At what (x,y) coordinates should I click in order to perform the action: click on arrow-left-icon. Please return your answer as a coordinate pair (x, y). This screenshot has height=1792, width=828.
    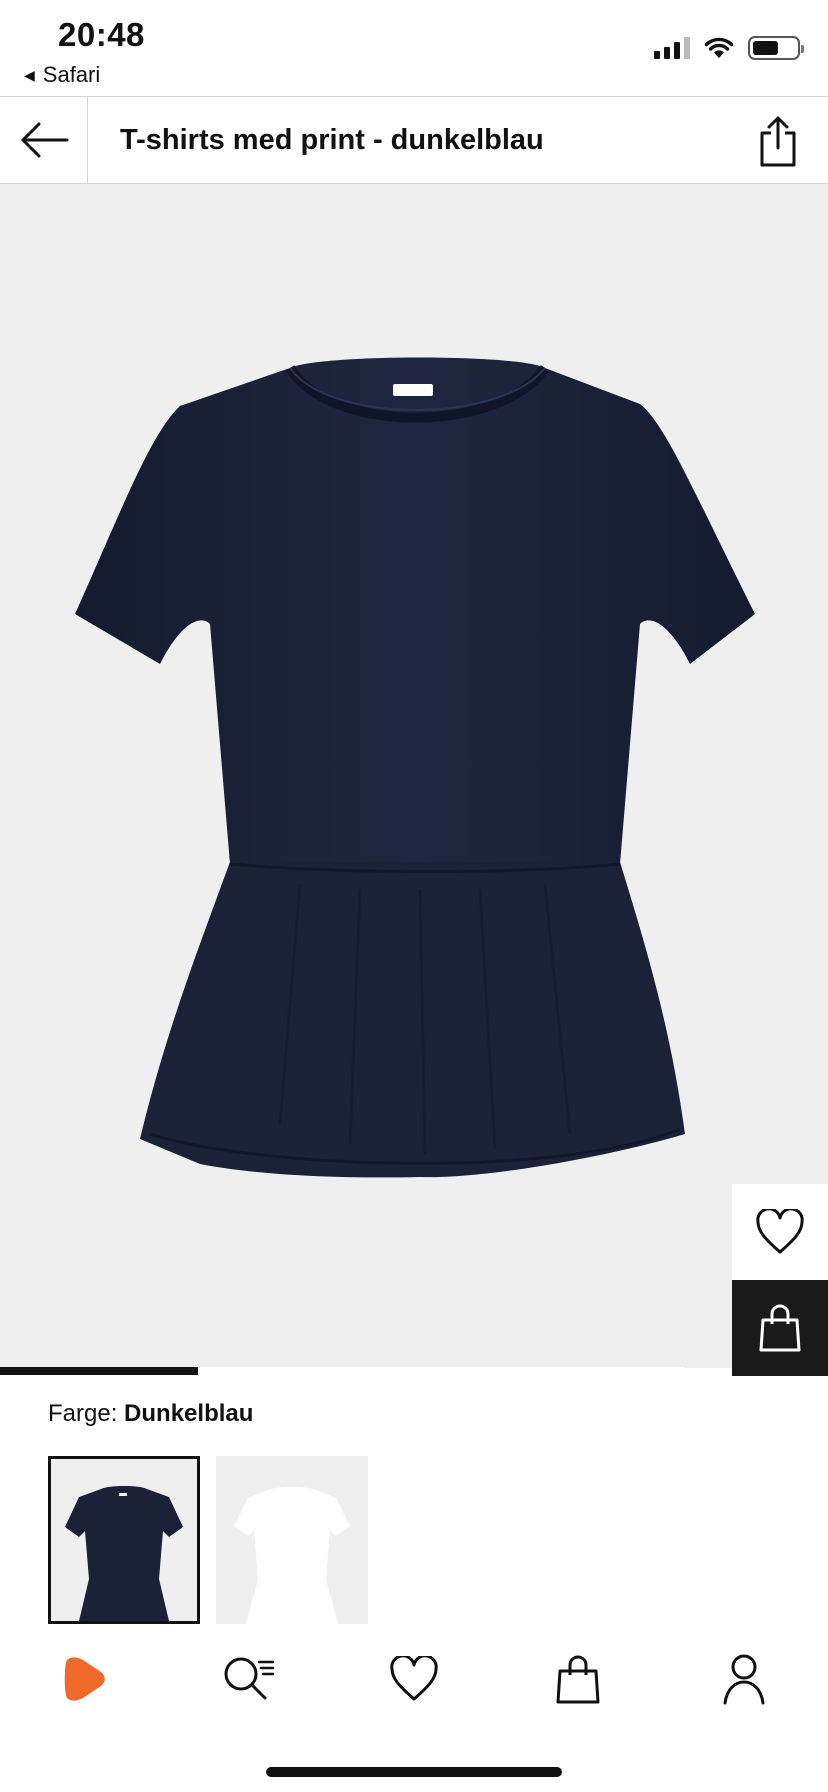
    Looking at the image, I should click on (44, 140).